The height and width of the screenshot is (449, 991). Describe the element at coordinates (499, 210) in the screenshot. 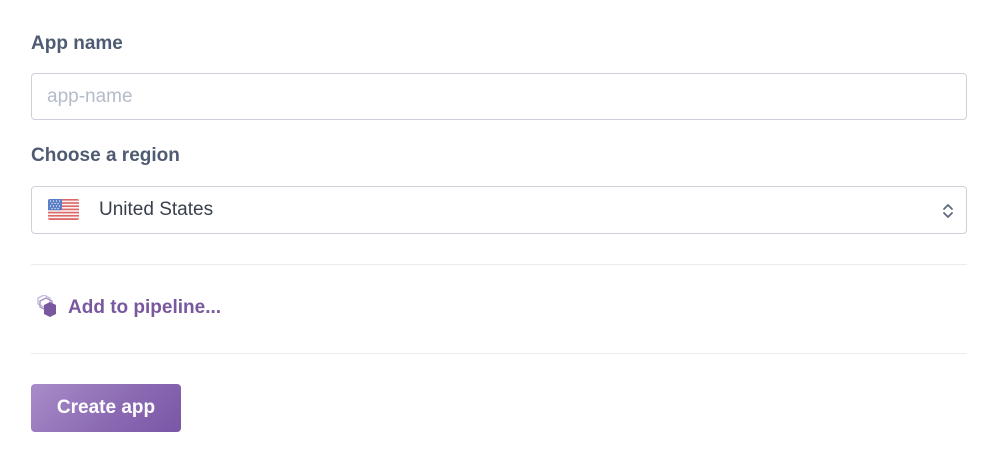

I see `region-select: United States` at that location.